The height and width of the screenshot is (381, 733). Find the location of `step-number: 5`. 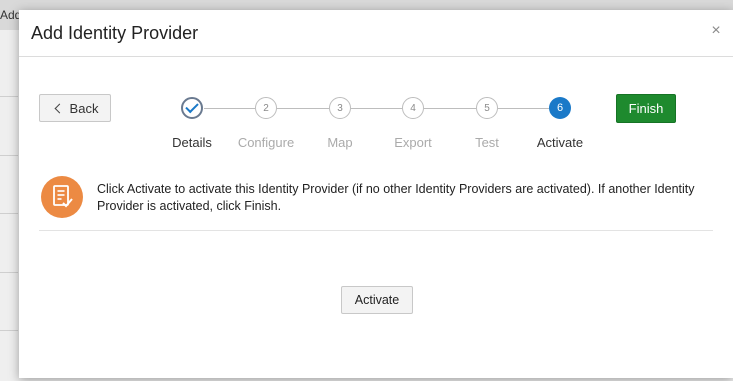

step-number: 5 is located at coordinates (487, 108).